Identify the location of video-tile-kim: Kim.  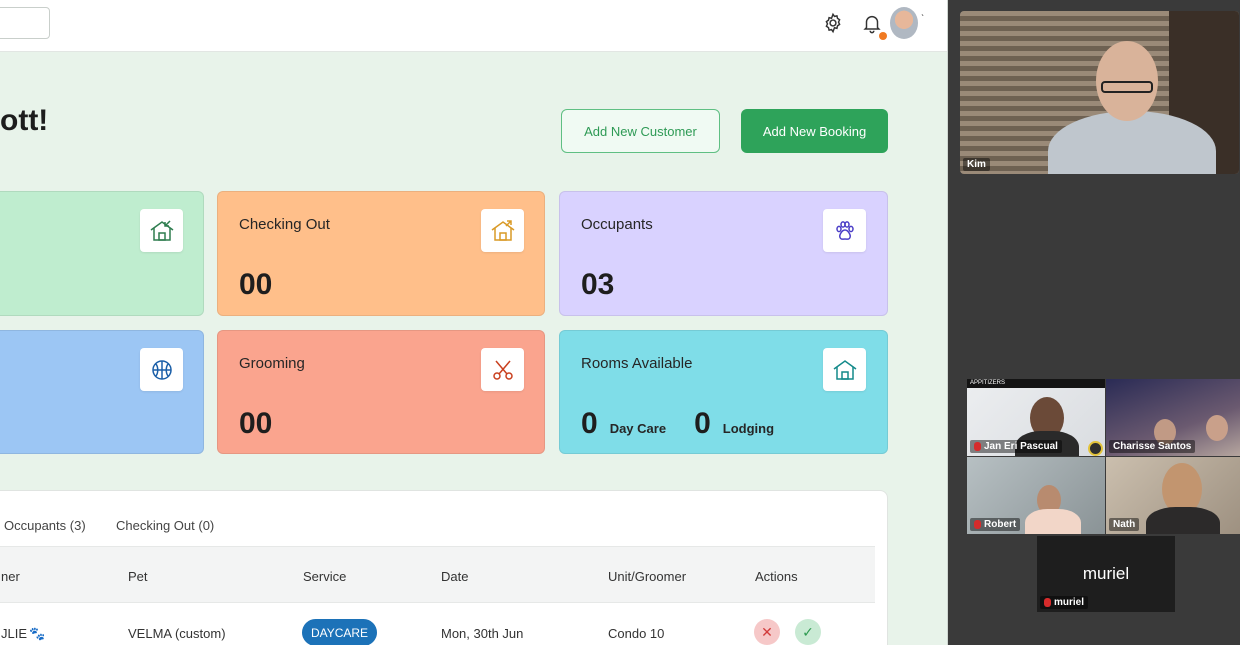
(1099, 92).